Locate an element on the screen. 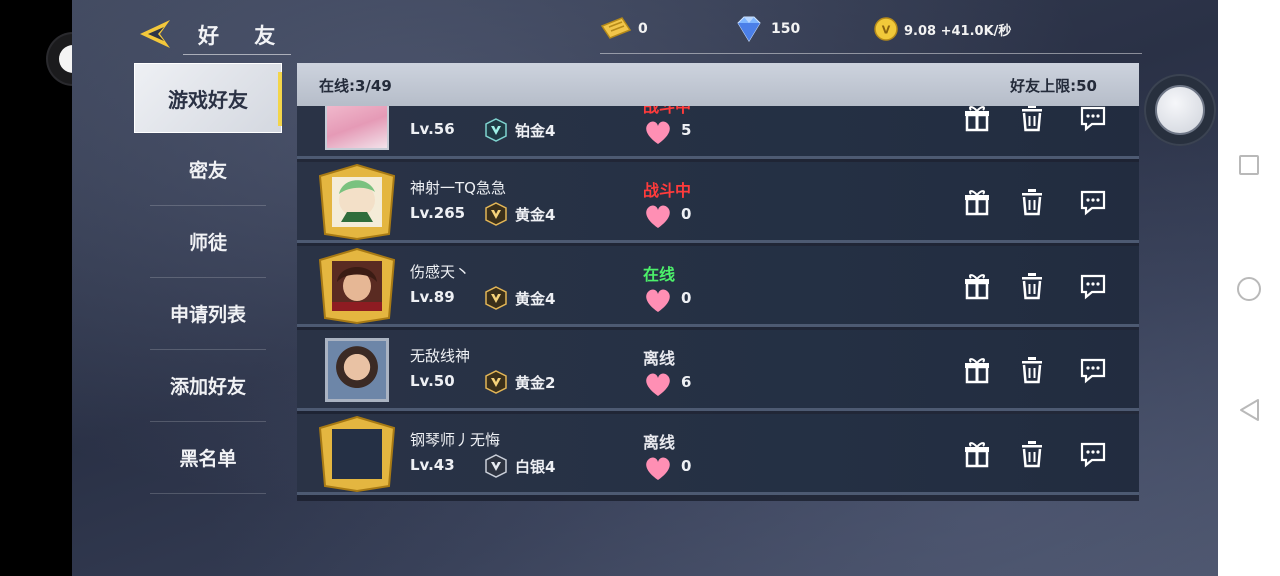 The width and height of the screenshot is (1280, 576). friend-status: 战斗中 is located at coordinates (667, 190).